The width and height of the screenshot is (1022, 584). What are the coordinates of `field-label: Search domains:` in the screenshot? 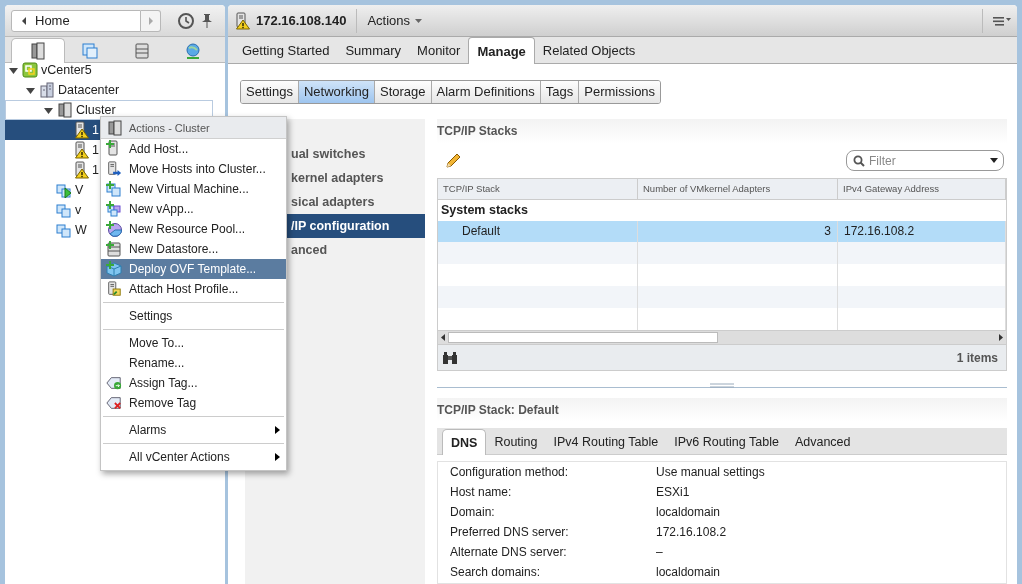 It's located at (496, 572).